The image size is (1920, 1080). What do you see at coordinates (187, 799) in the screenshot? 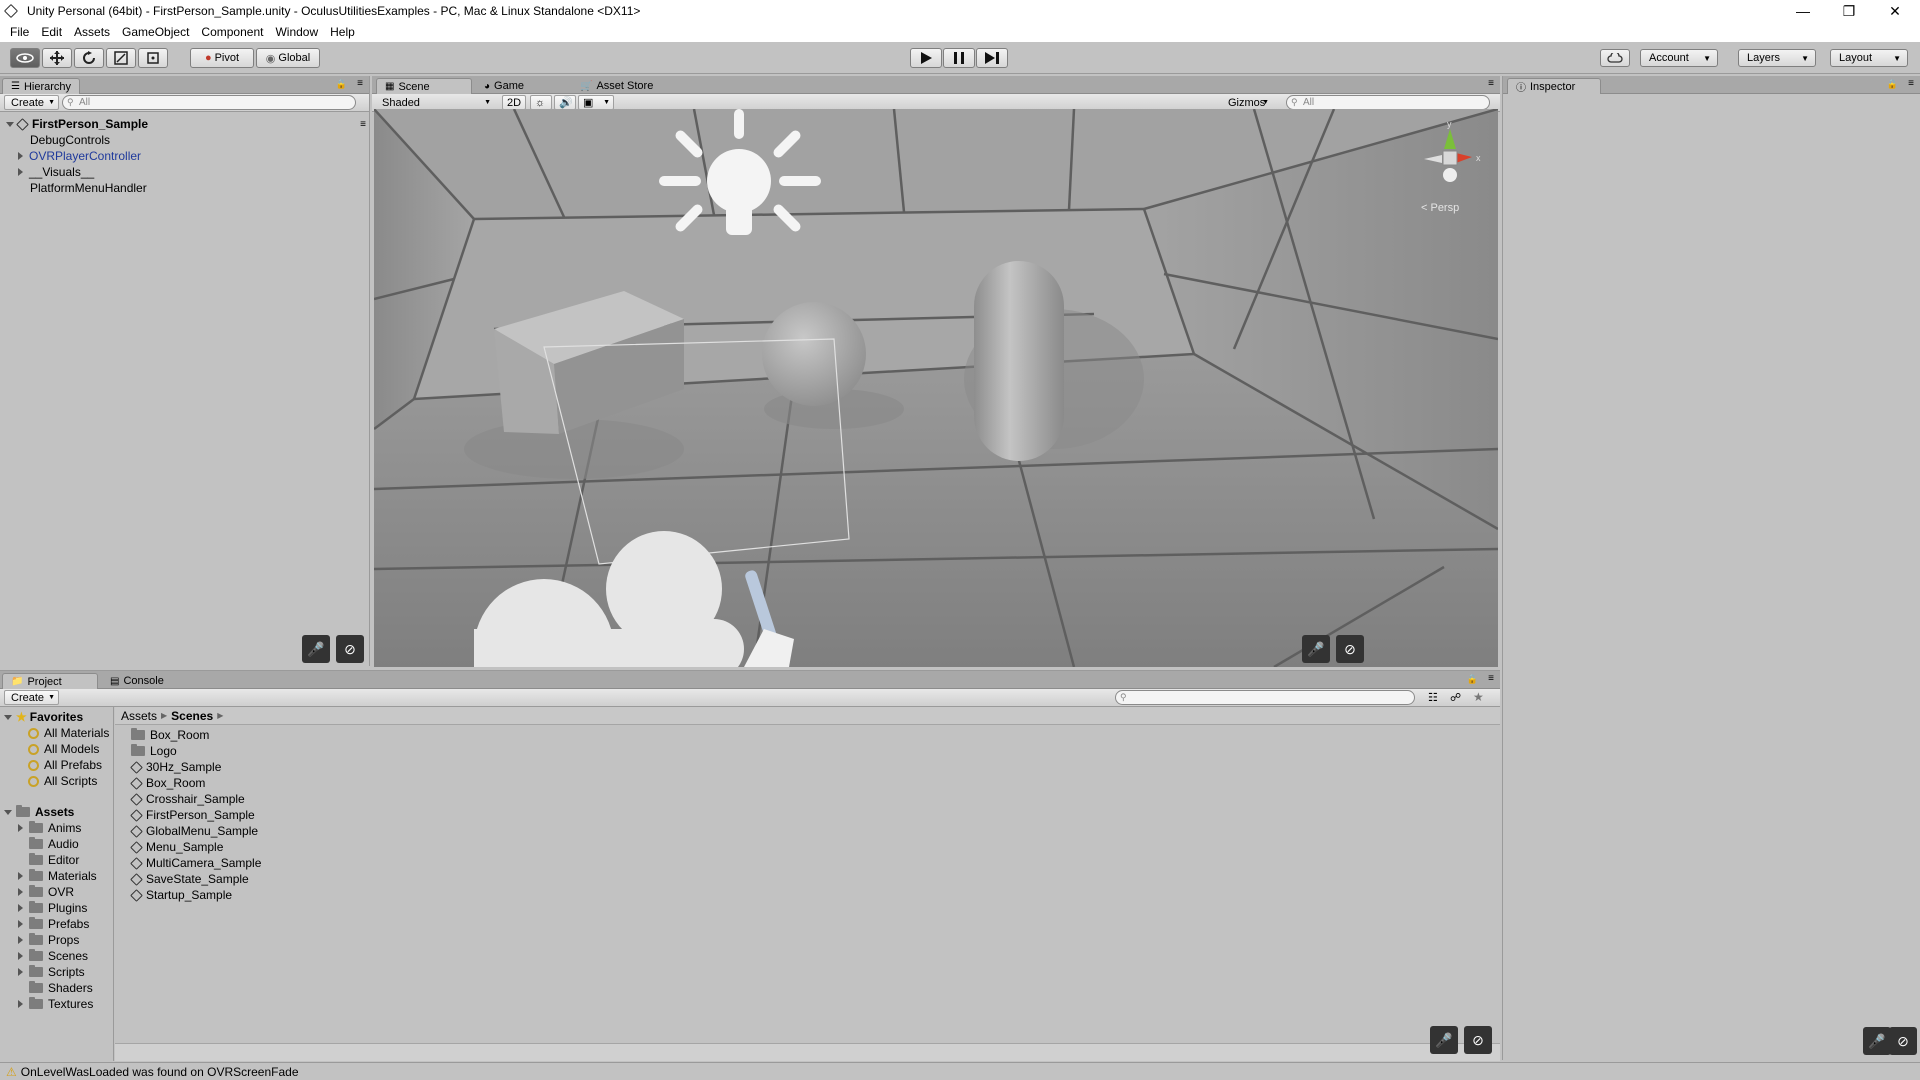
I see `file-item: Crosshair_Sample` at bounding box center [187, 799].